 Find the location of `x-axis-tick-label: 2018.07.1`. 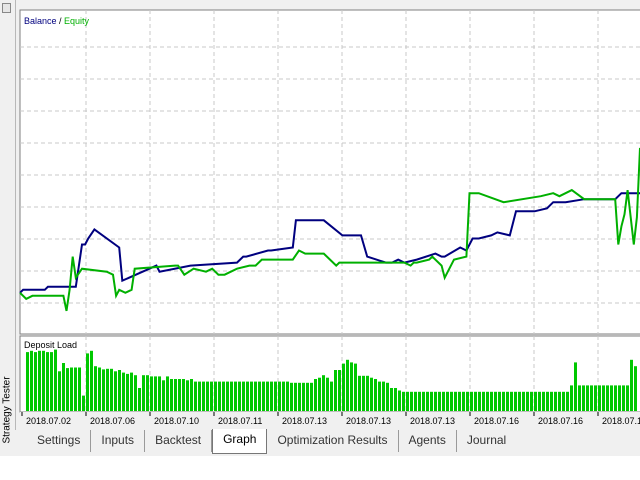

x-axis-tick-label: 2018.07.1 is located at coordinates (621, 421).